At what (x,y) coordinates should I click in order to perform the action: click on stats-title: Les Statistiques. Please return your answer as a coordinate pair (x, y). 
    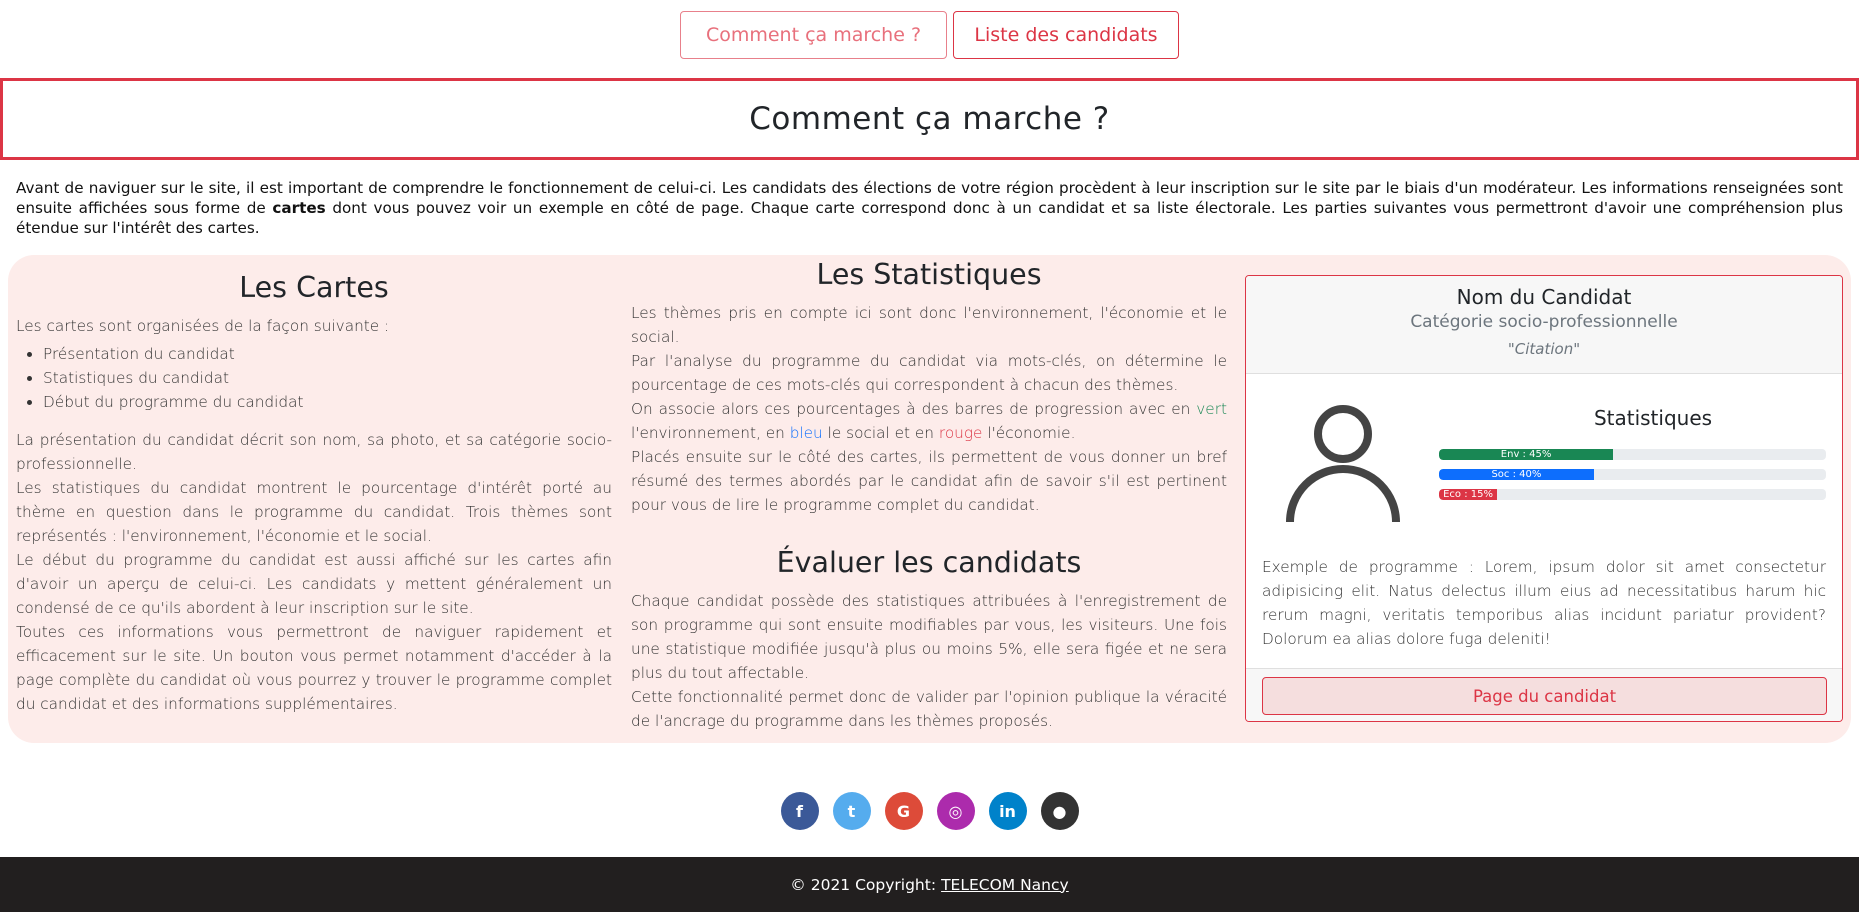
    Looking at the image, I should click on (929, 274).